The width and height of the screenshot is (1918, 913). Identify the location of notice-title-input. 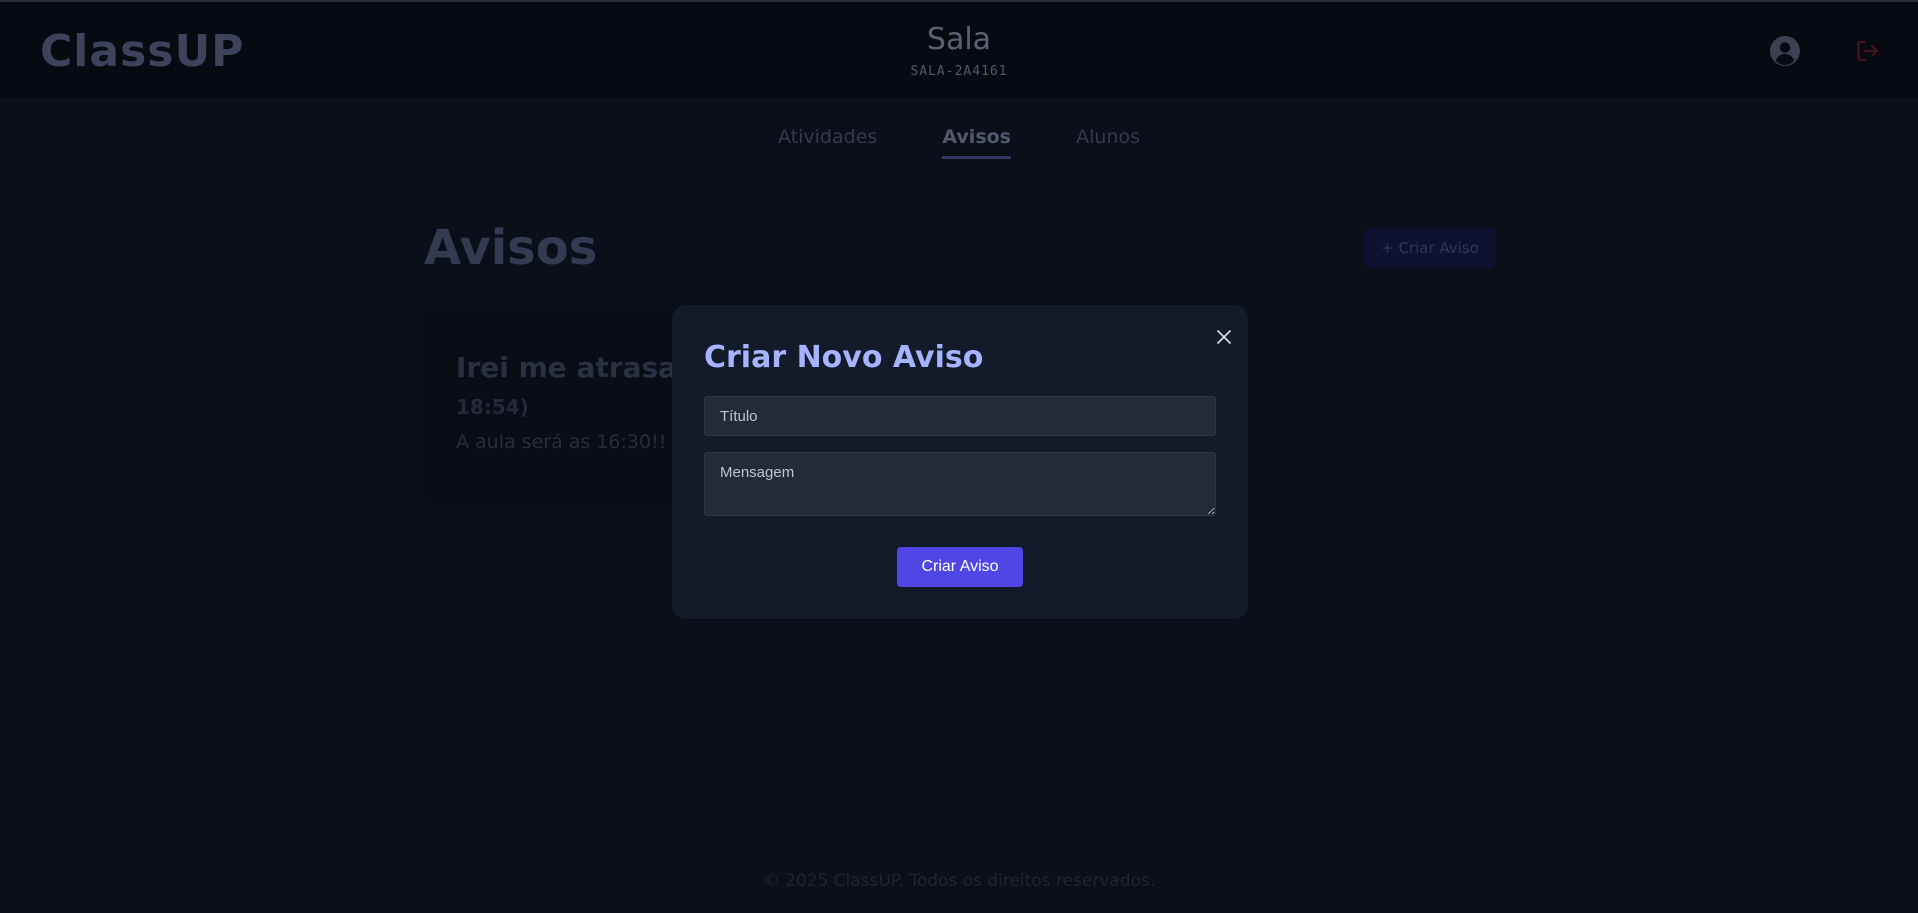
(960, 416).